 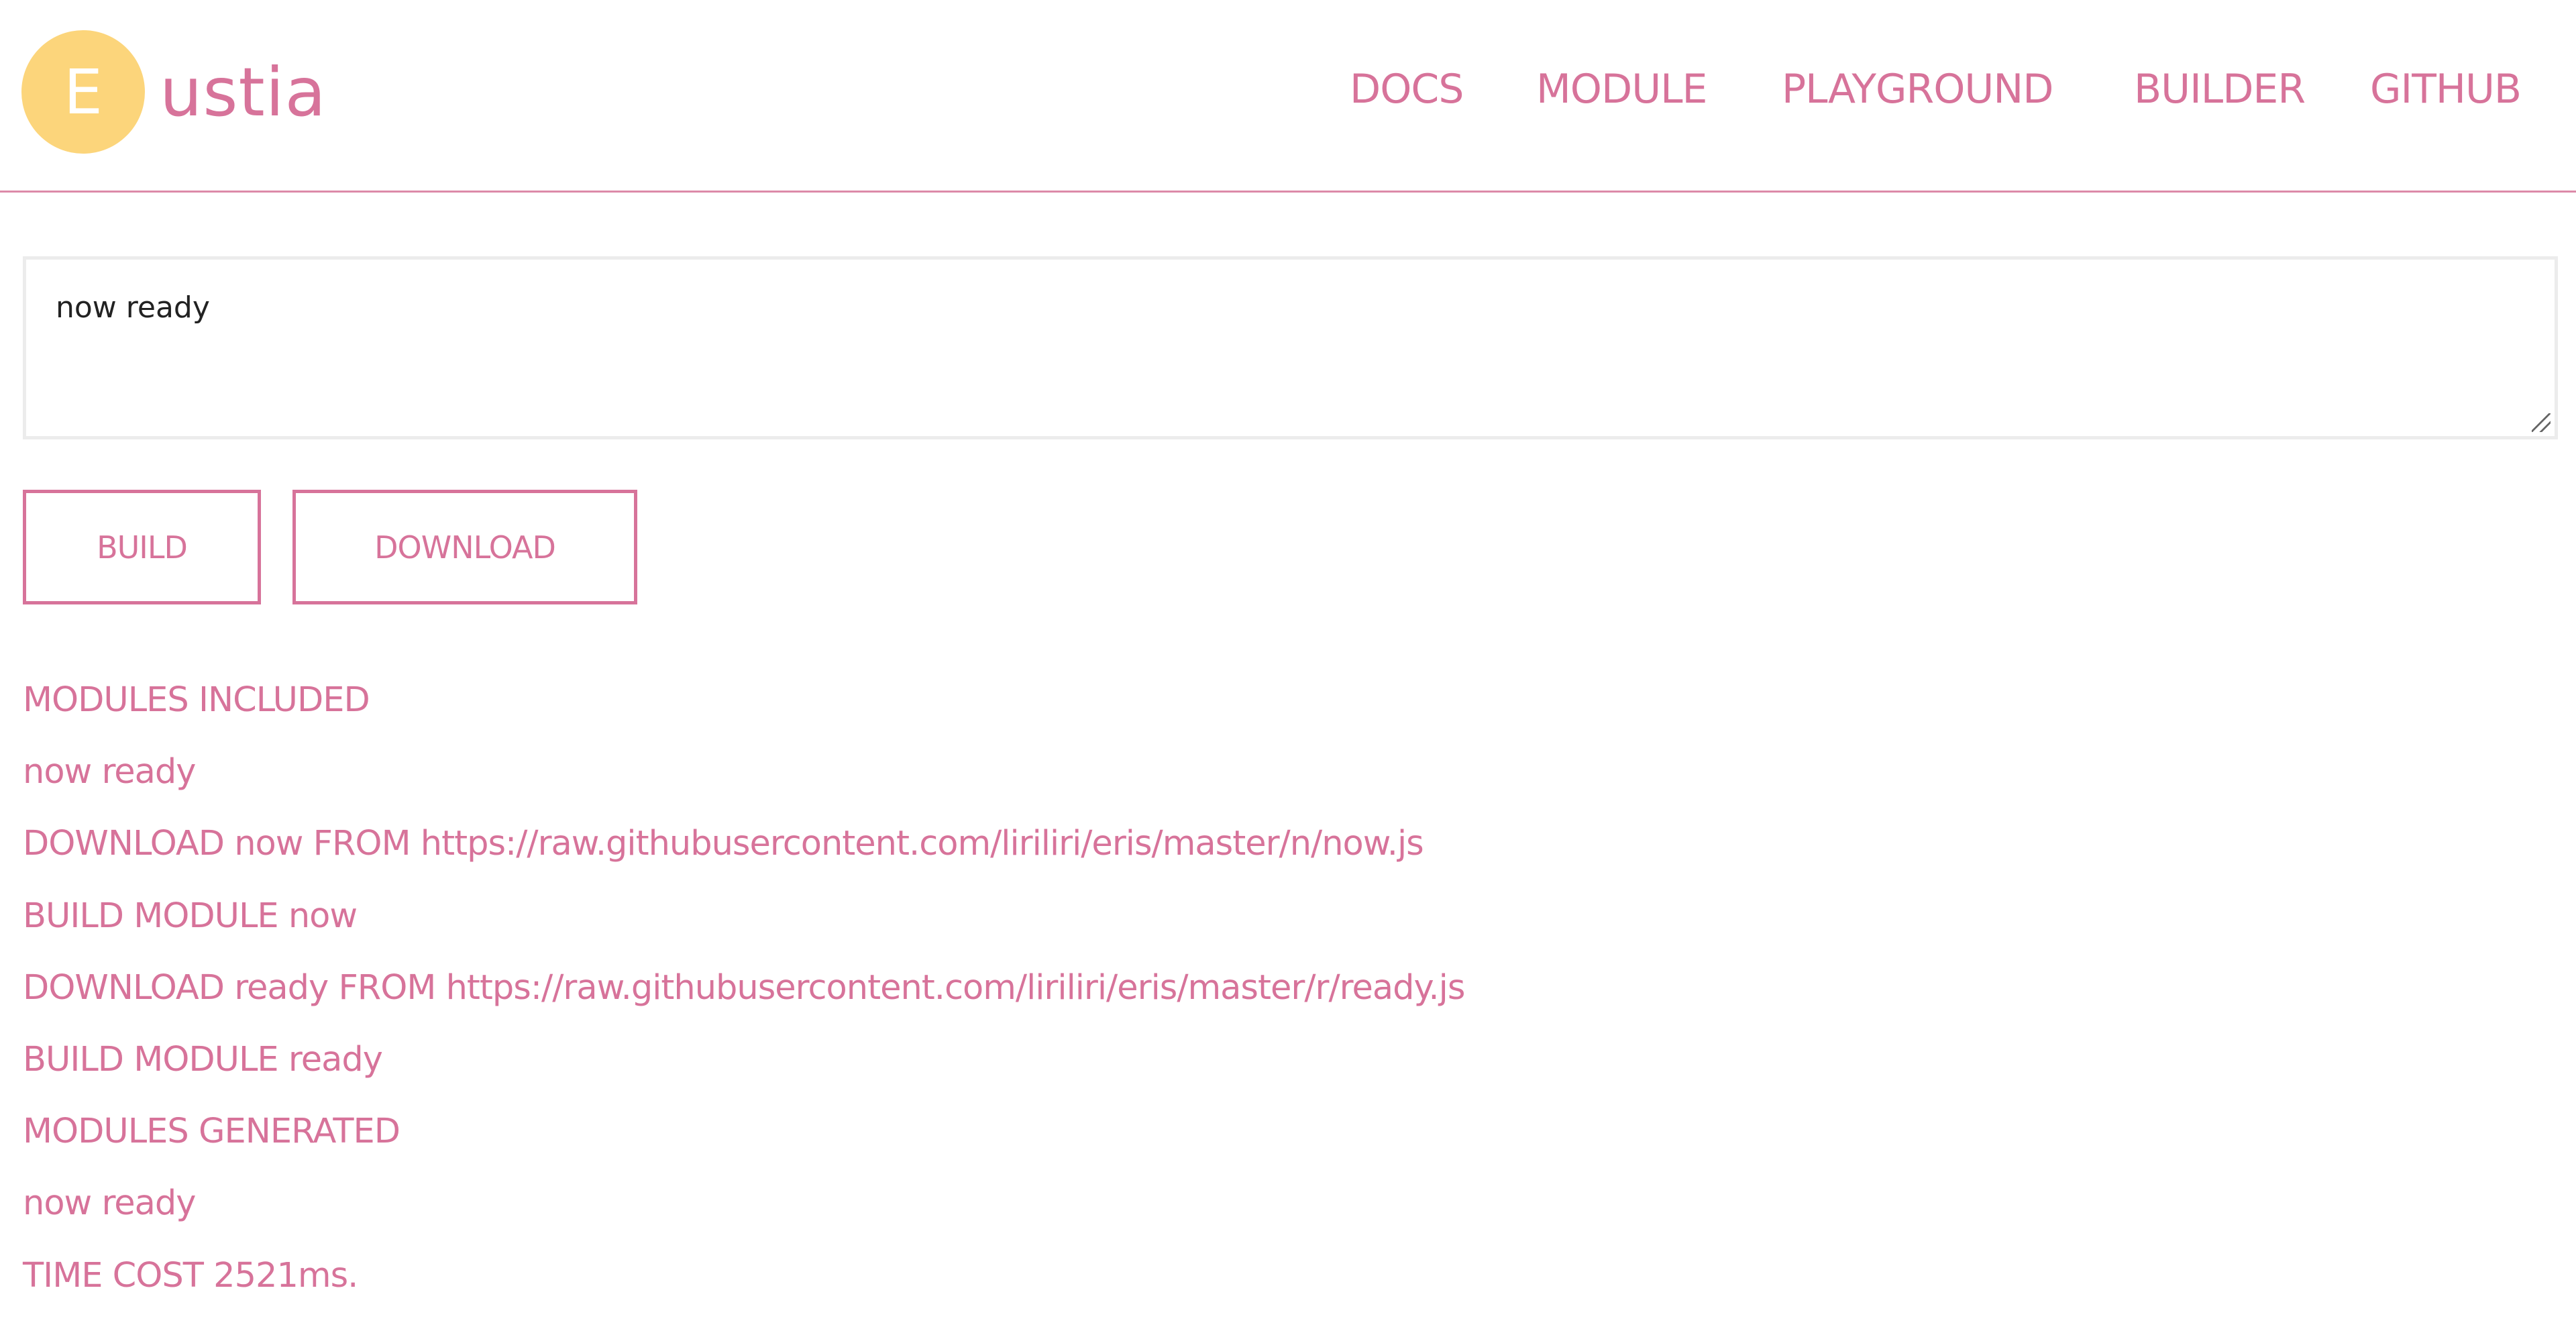 I want to click on main-nav: DOCS MODULE PLAYGROUND BUILDER GITHUB, so click(x=1288, y=92).